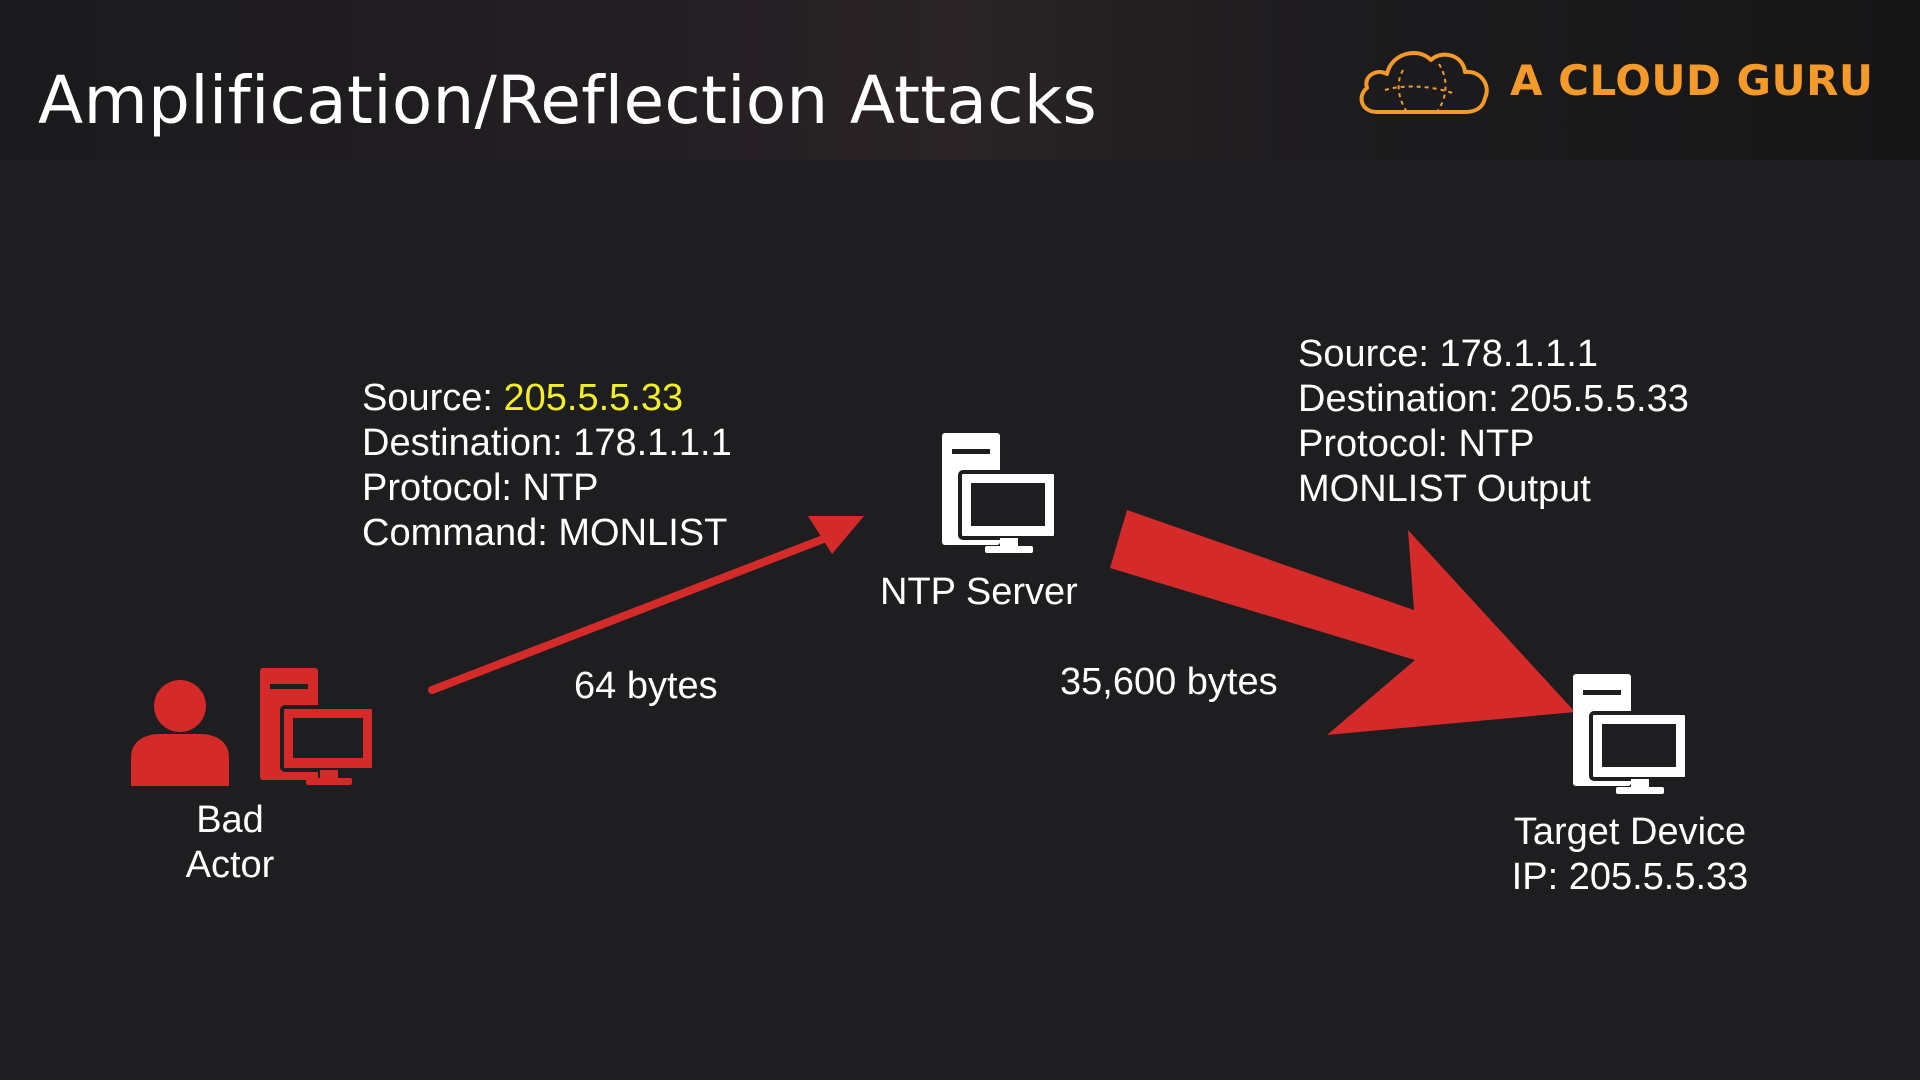  Describe the element at coordinates (1448, 354) in the screenshot. I see `response-source: Source: 178.1.1.1` at that location.